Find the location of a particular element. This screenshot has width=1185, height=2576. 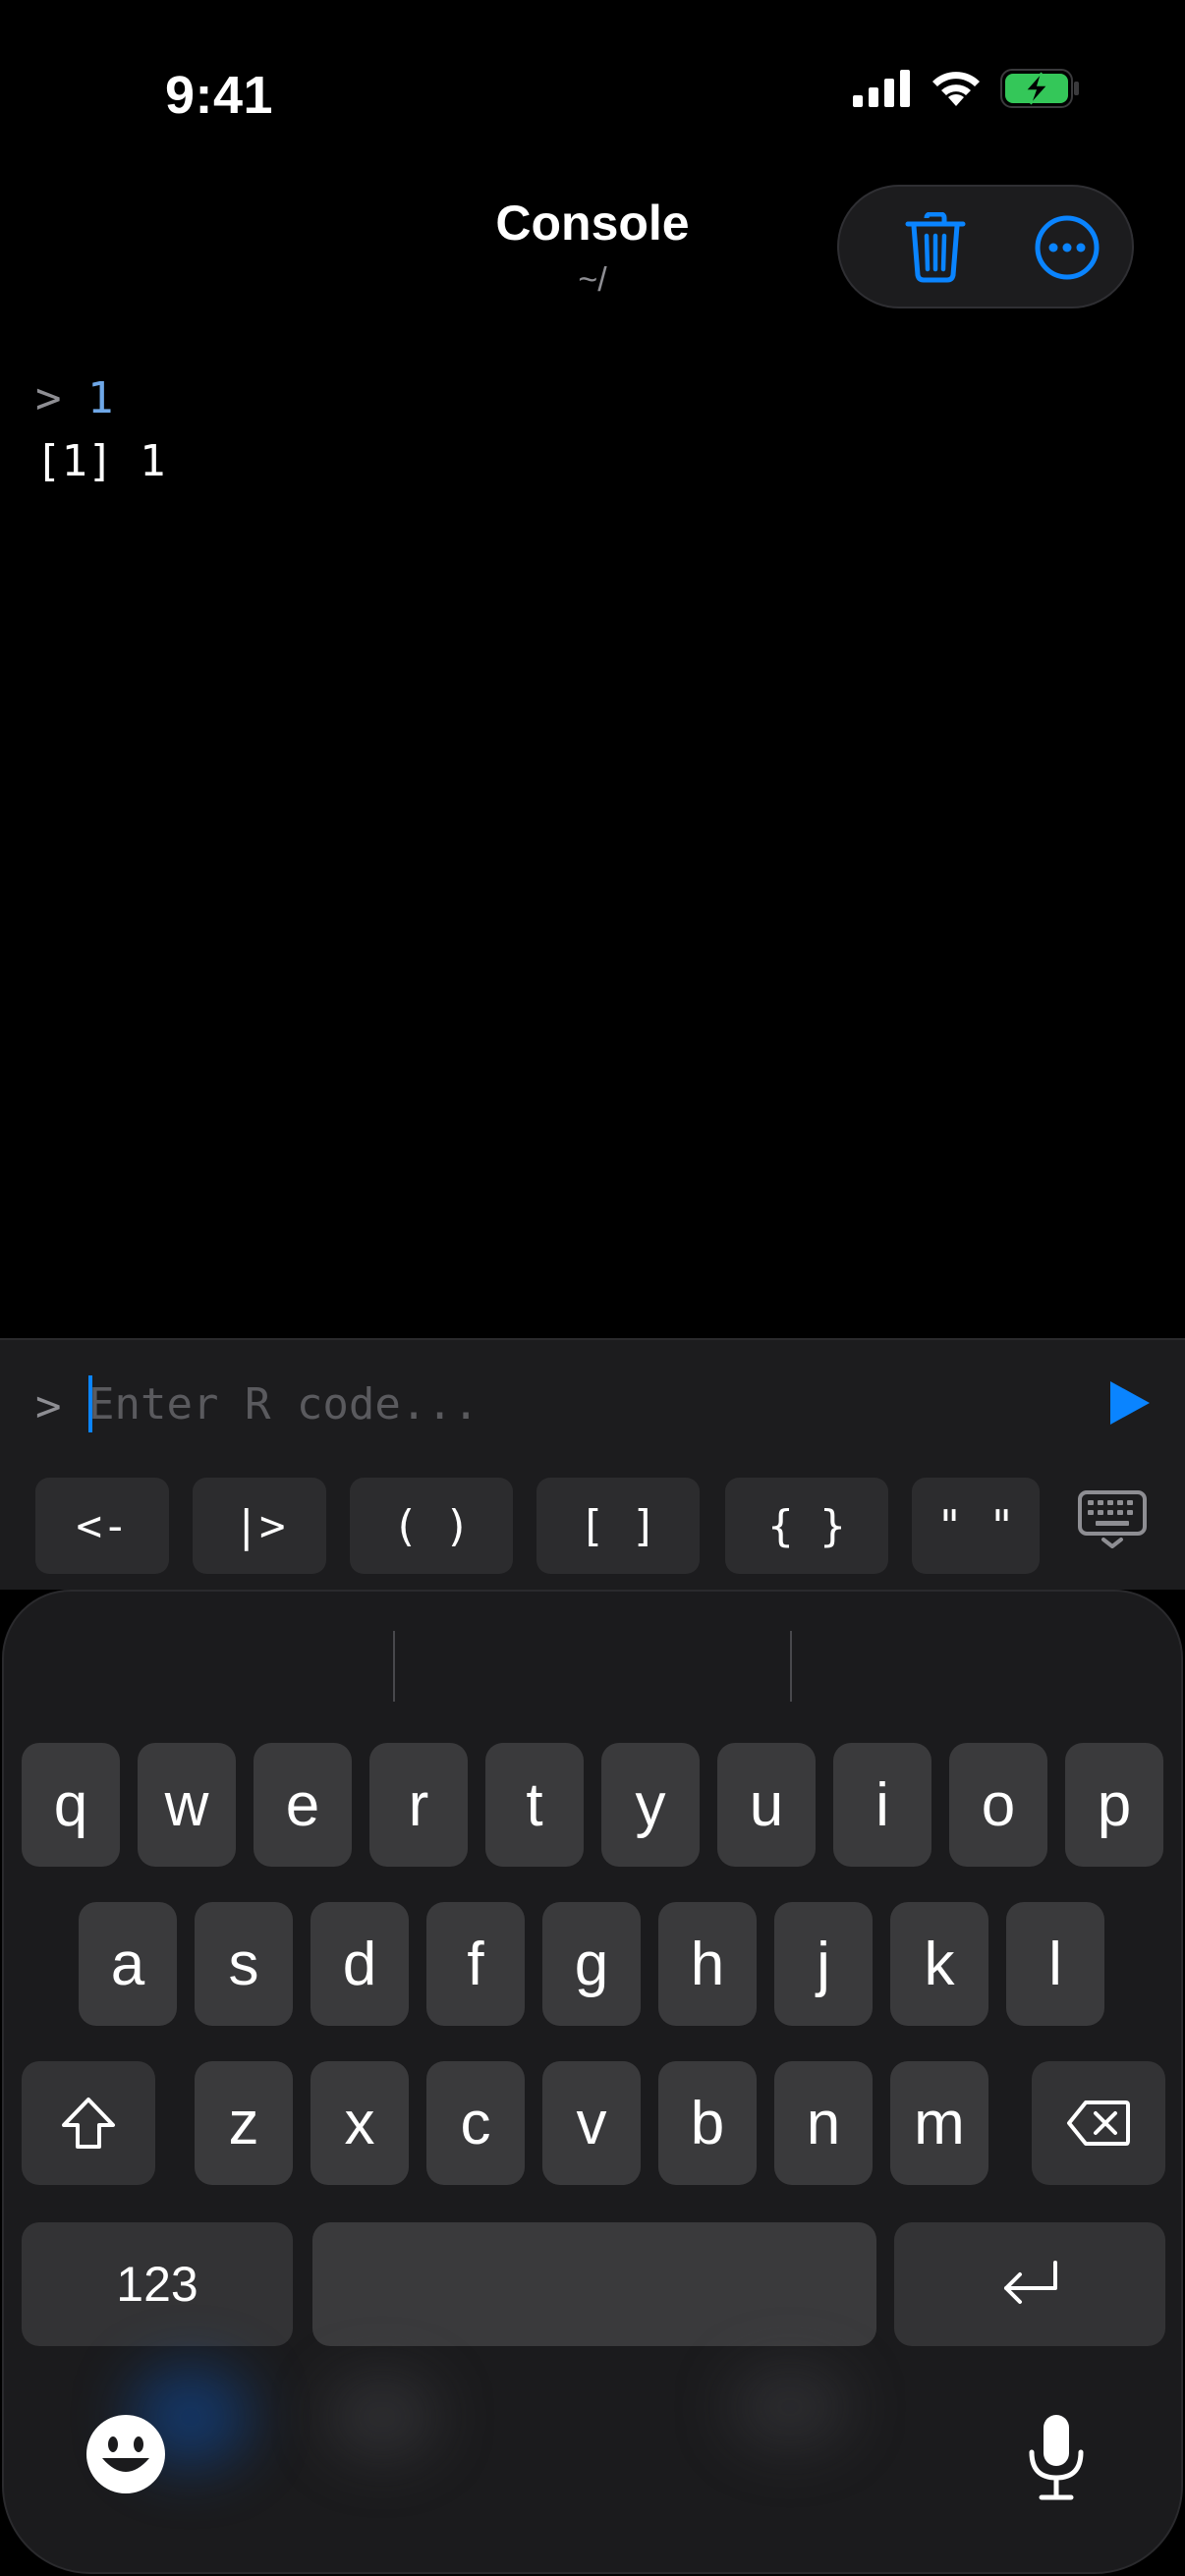

key-q: q is located at coordinates (71, 1805).